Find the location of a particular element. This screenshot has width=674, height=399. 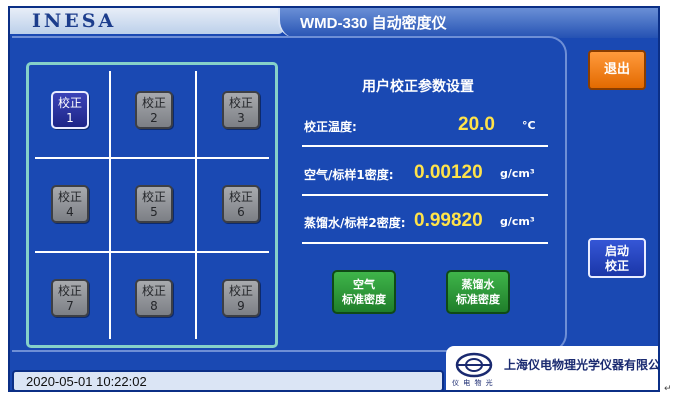

button-number: 4 is located at coordinates (70, 212).